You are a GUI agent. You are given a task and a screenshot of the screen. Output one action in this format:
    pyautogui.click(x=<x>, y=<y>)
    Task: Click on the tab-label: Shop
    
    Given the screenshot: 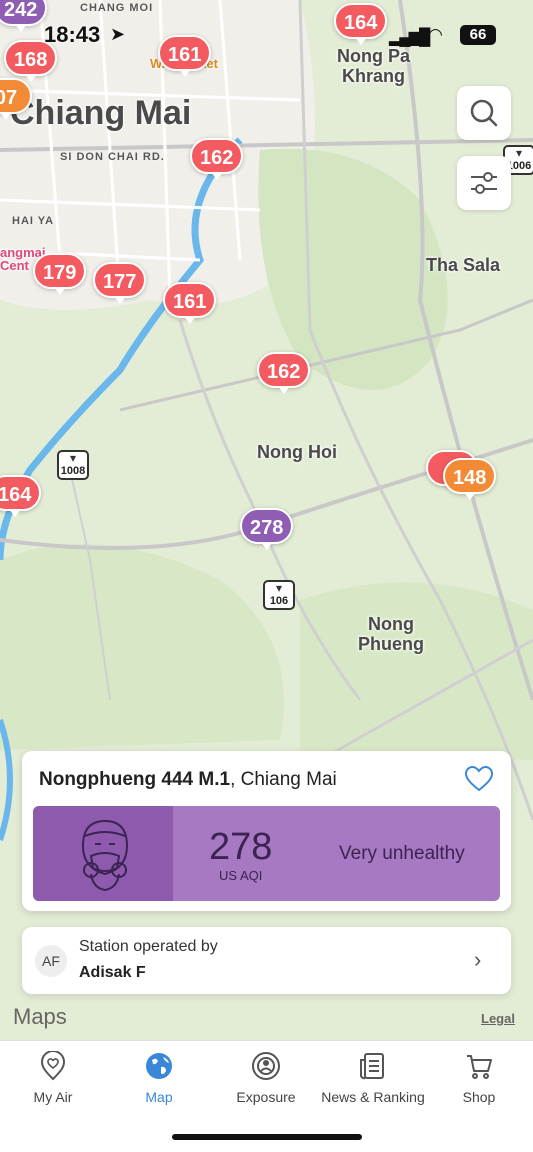 What is the action you would take?
    pyautogui.click(x=479, y=1097)
    